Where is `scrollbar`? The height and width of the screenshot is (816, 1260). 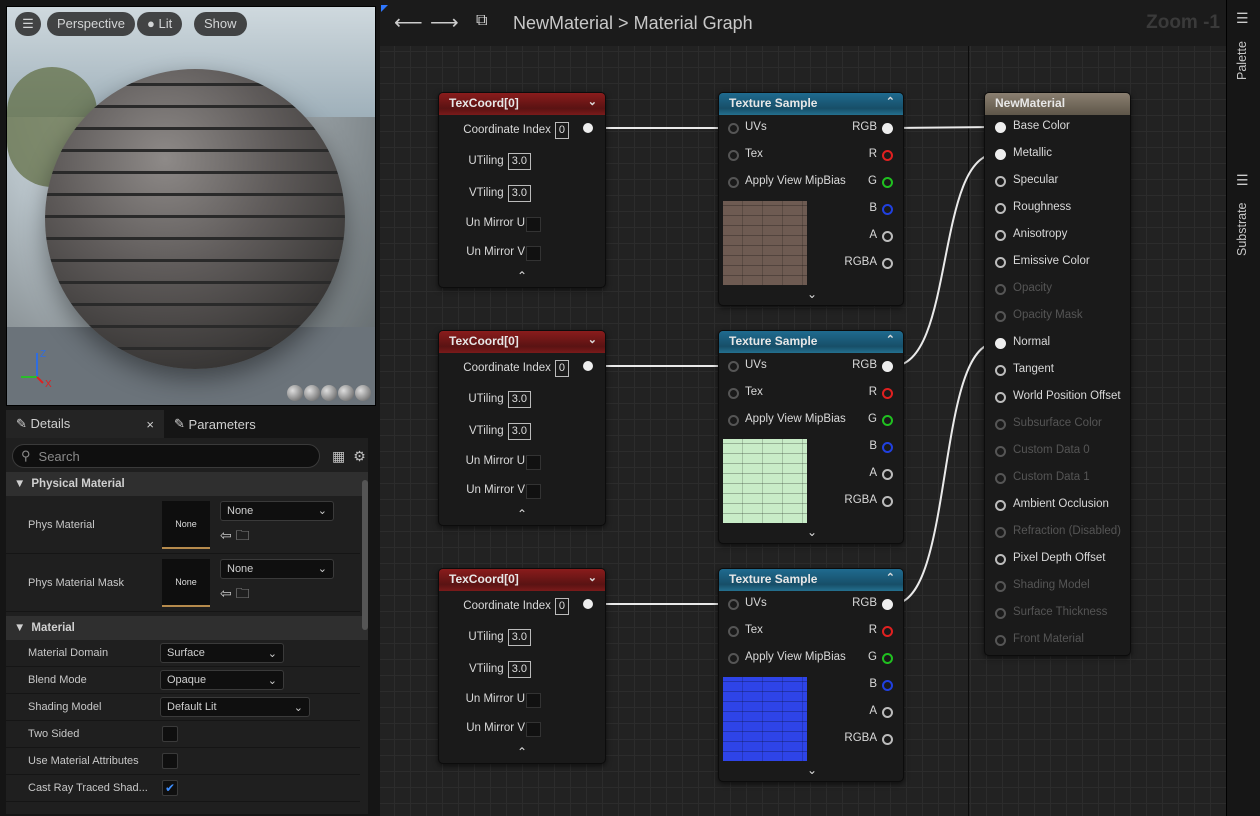
scrollbar is located at coordinates (365, 555).